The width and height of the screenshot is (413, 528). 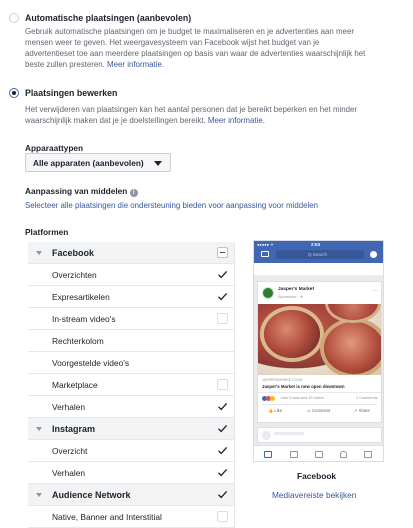 I want to click on placement-row: Native, Banner and Interstitial, so click(x=131, y=517).